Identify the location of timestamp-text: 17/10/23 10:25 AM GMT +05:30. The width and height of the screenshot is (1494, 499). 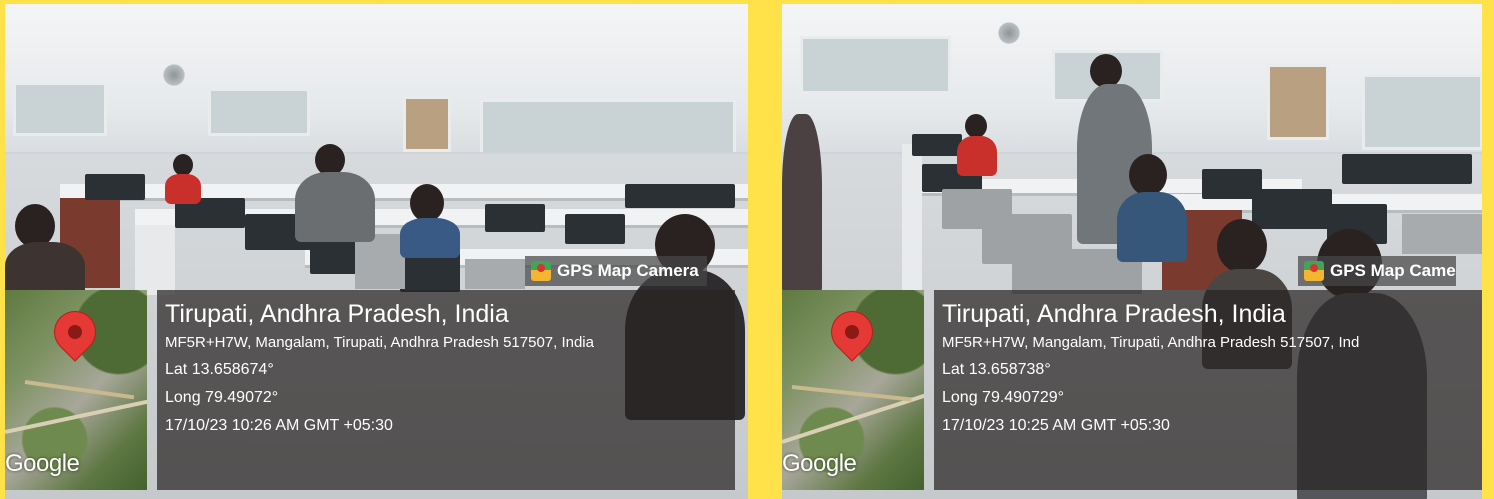
(1056, 425).